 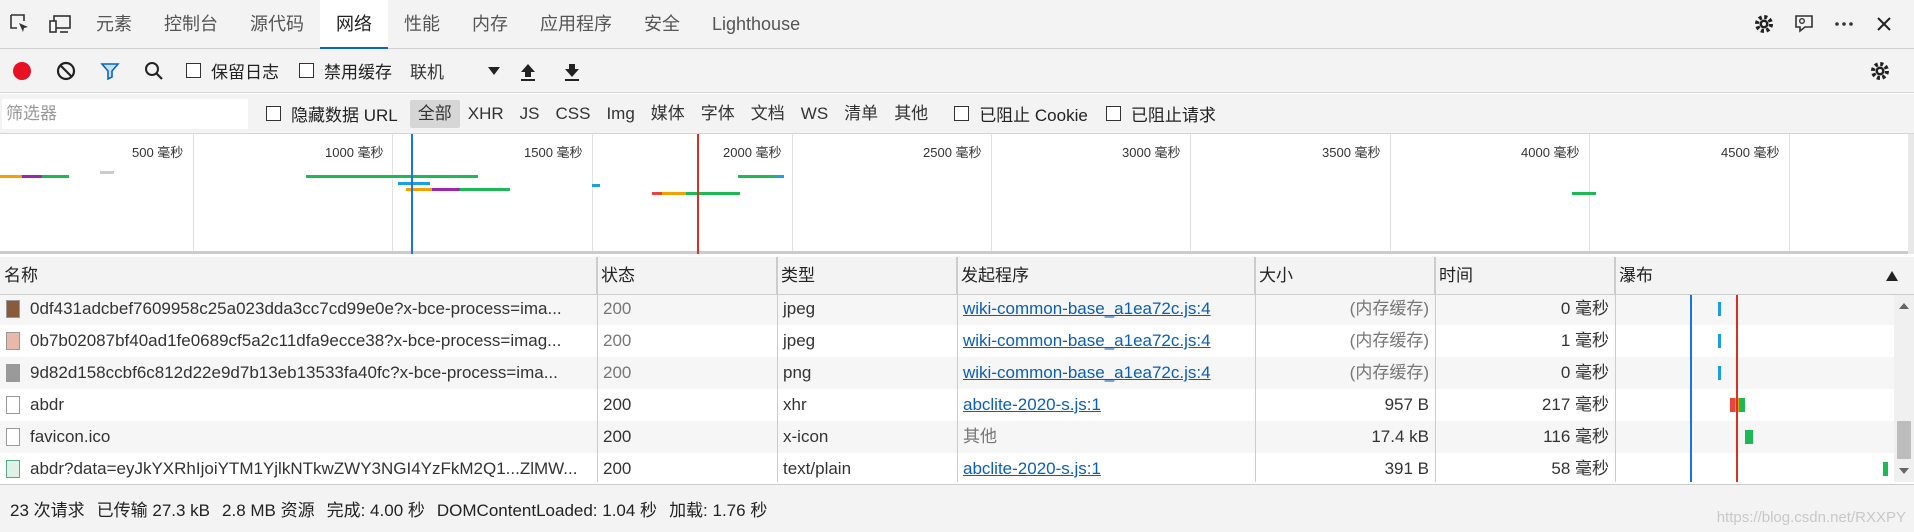 What do you see at coordinates (20, 24) in the screenshot?
I see `inspect-element-icon` at bounding box center [20, 24].